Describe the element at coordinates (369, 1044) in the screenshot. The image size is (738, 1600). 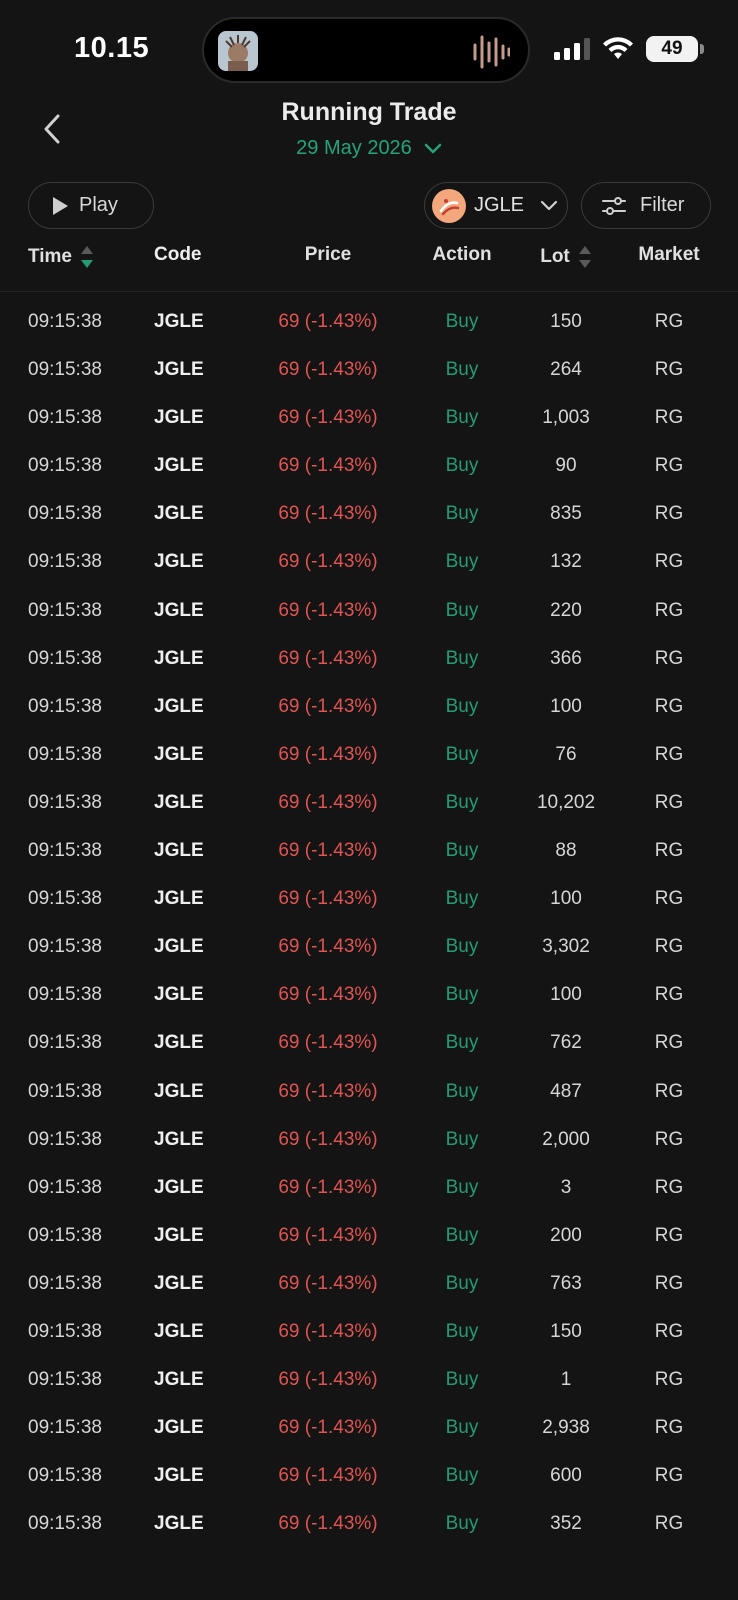
I see `table-row: 09:15:38 JGLE 69 (-1.43%) Buy 762 RG` at that location.